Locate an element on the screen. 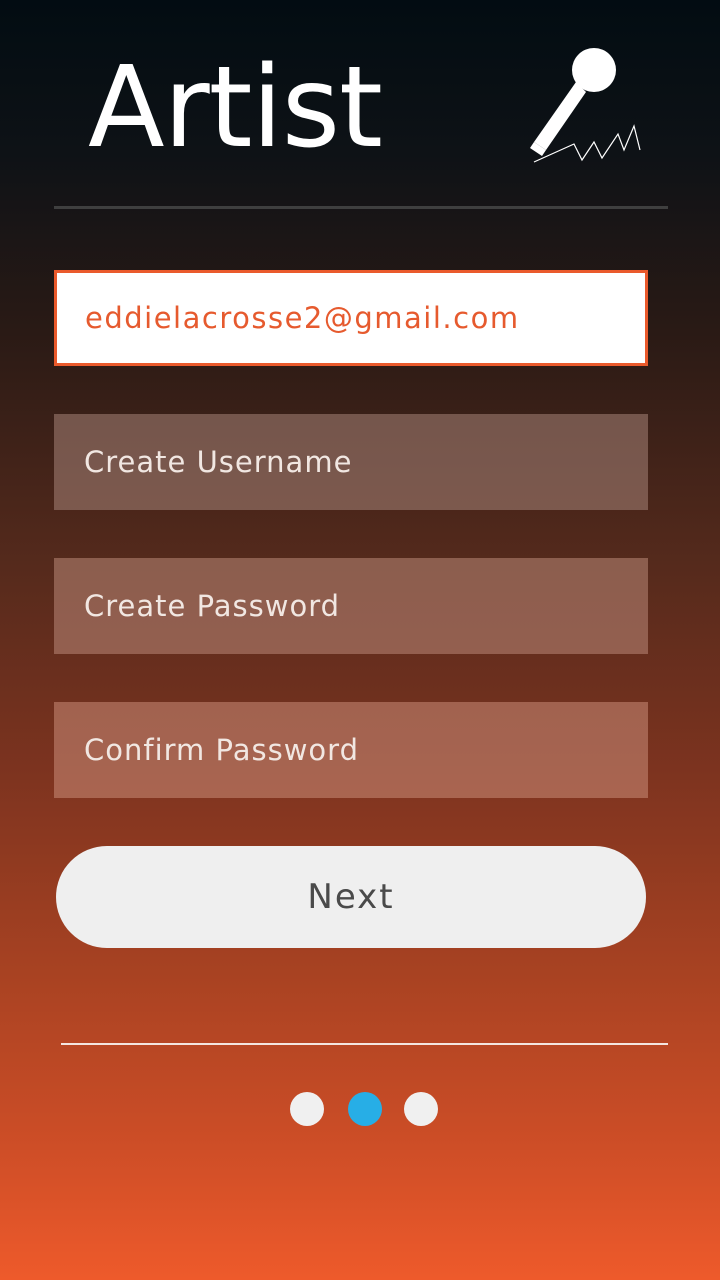 This screenshot has width=720, height=1280. email-field: eddielacrosse2@gmail.com is located at coordinates (351, 318).